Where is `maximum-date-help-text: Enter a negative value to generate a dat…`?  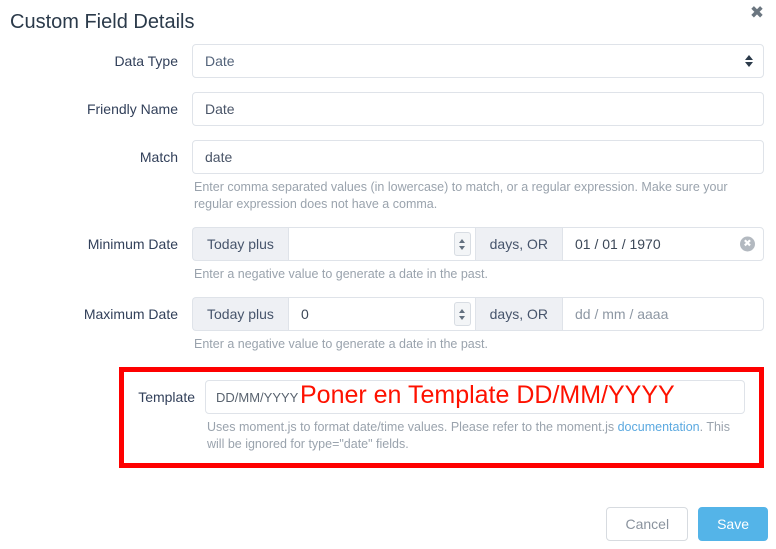 maximum-date-help-text: Enter a negative value to generate a dat… is located at coordinates (341, 344).